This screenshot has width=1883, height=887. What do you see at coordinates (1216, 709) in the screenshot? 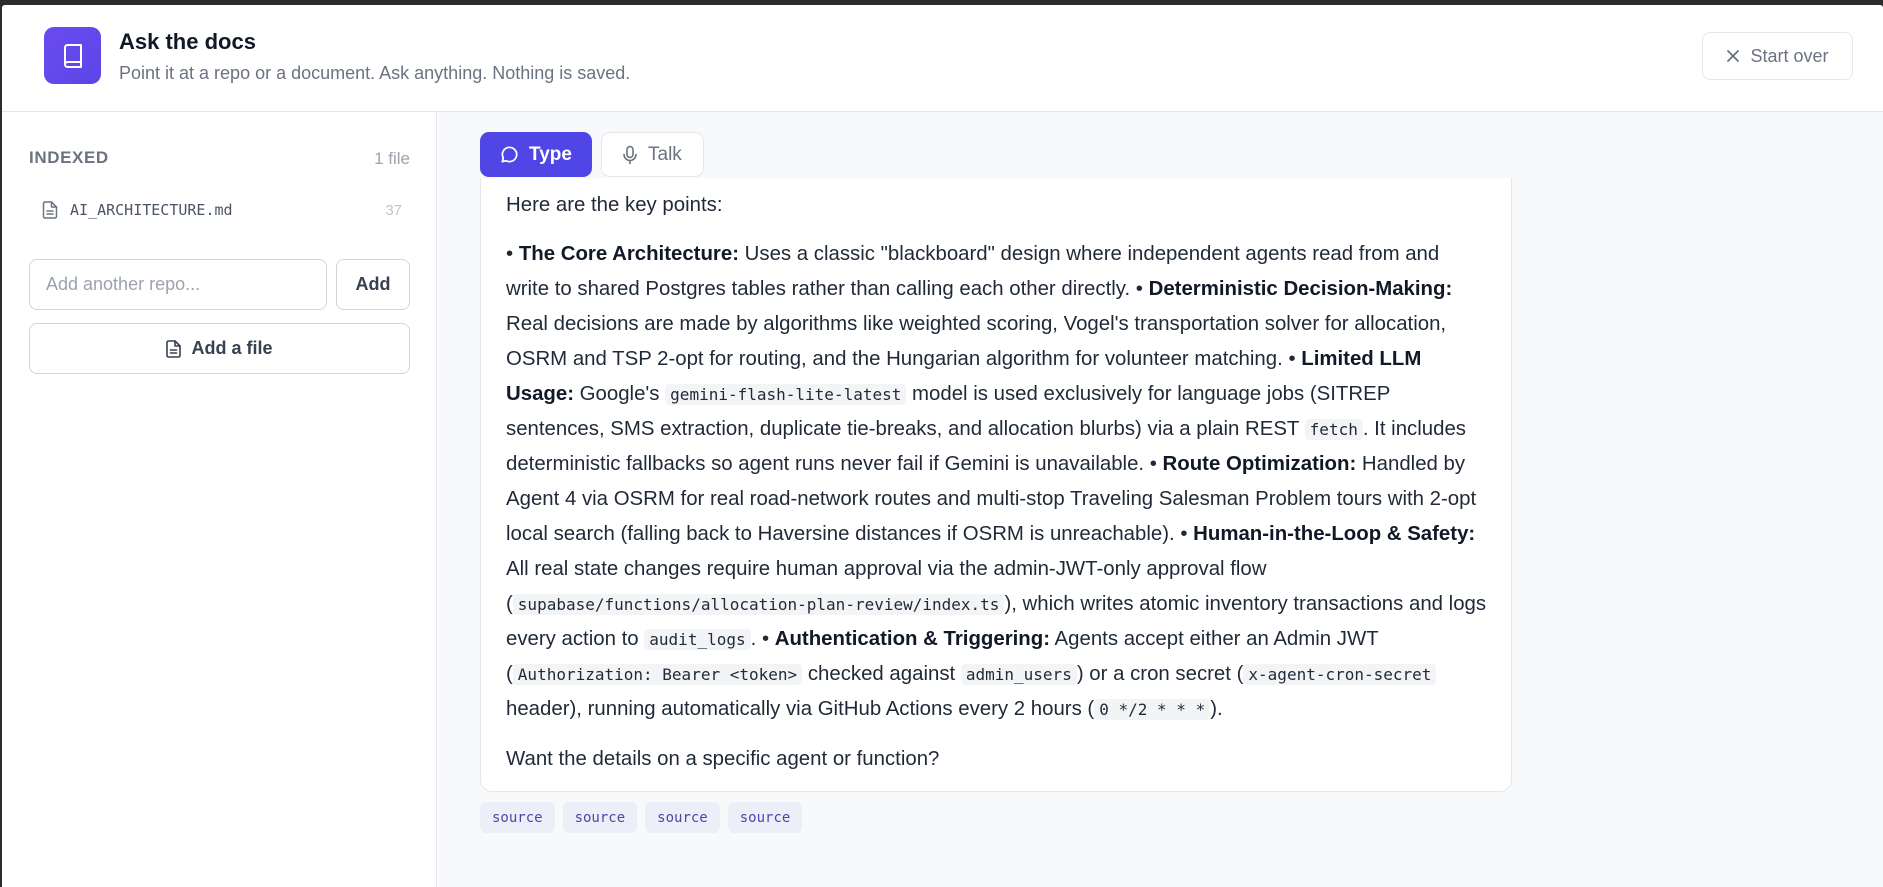
I see `point-text: ).` at bounding box center [1216, 709].